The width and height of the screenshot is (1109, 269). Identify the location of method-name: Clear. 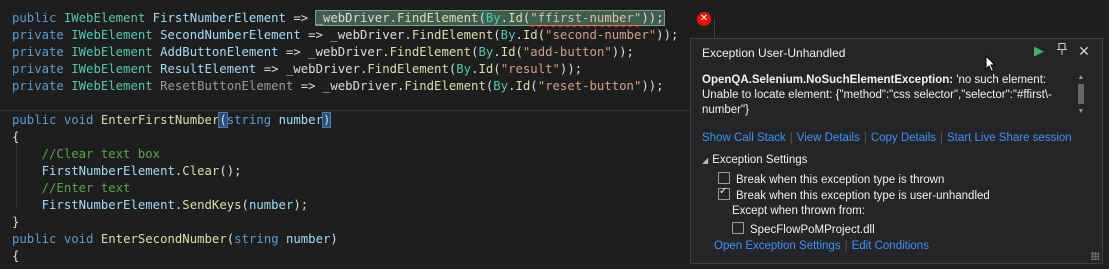
(201, 171).